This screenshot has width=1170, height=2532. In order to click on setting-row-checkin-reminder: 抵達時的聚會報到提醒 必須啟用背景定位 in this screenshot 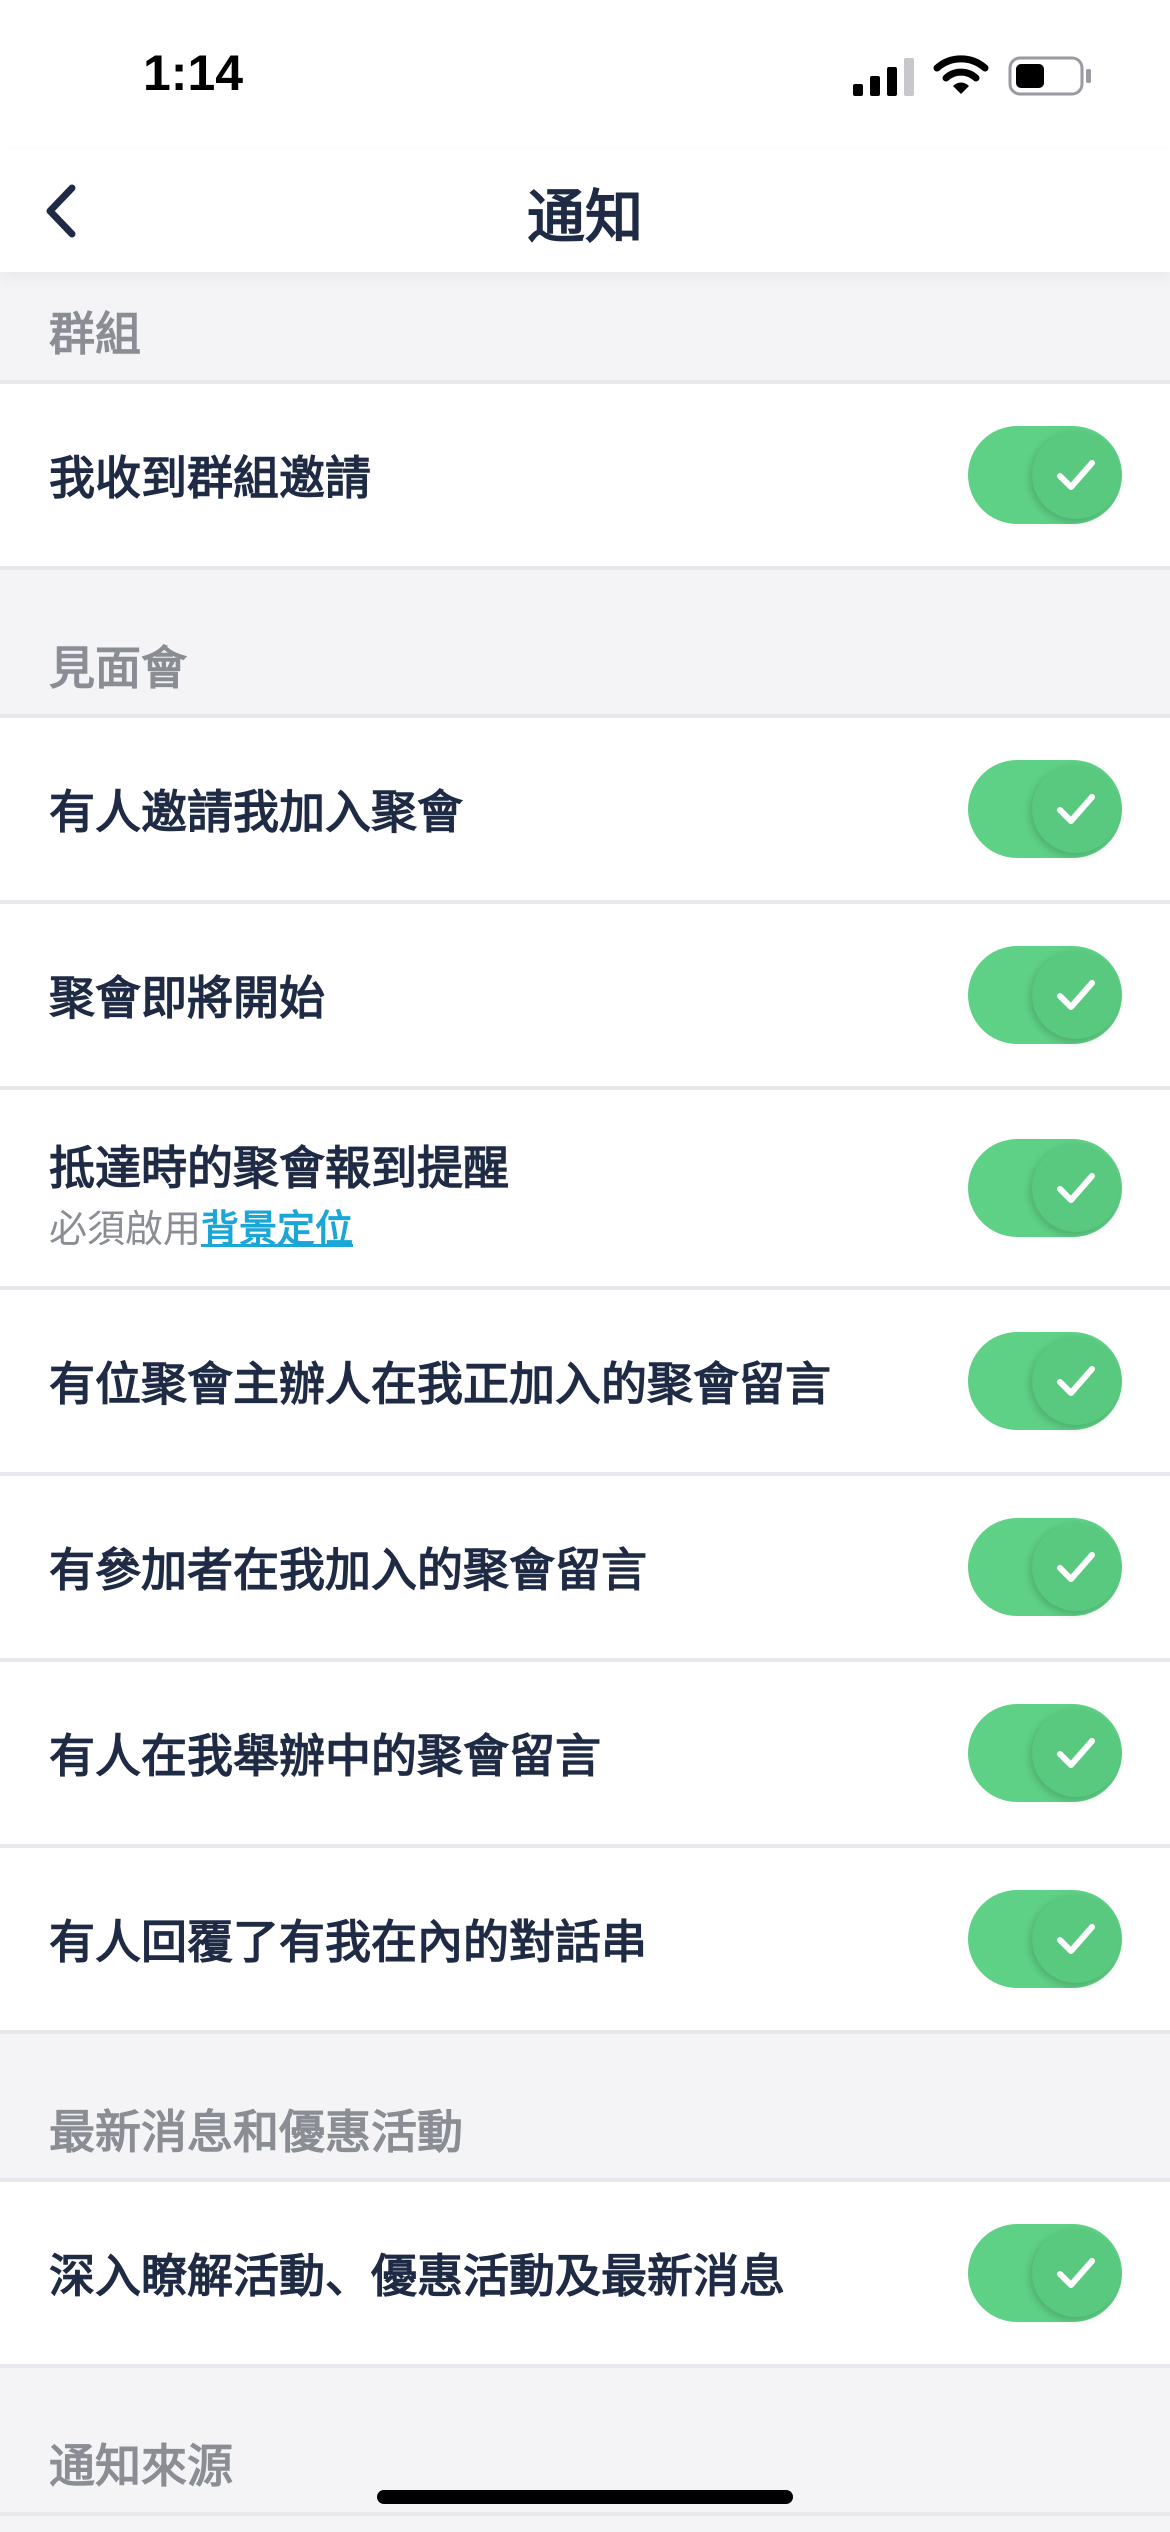, I will do `click(585, 1190)`.